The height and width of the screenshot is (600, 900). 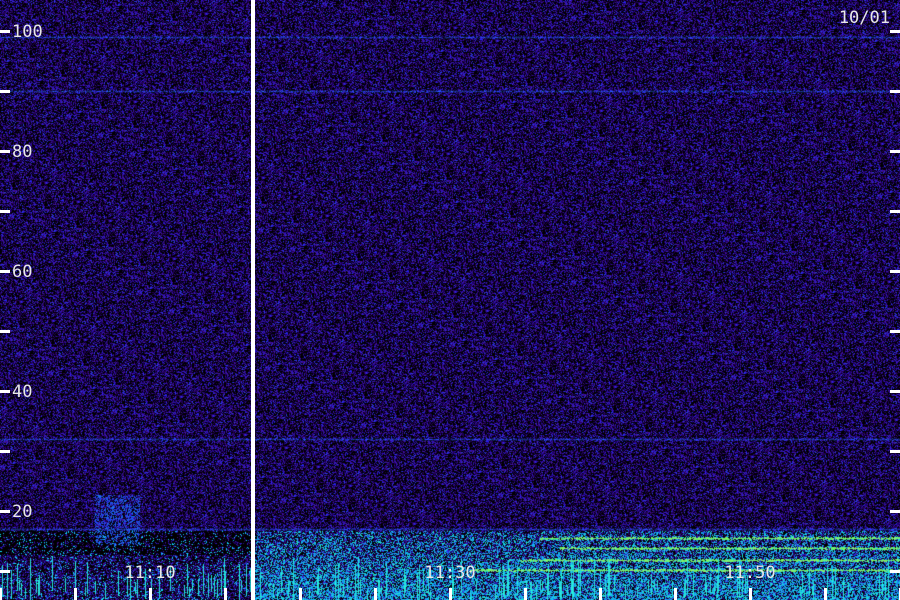 What do you see at coordinates (22, 272) in the screenshot?
I see `y-tick-label: 60` at bounding box center [22, 272].